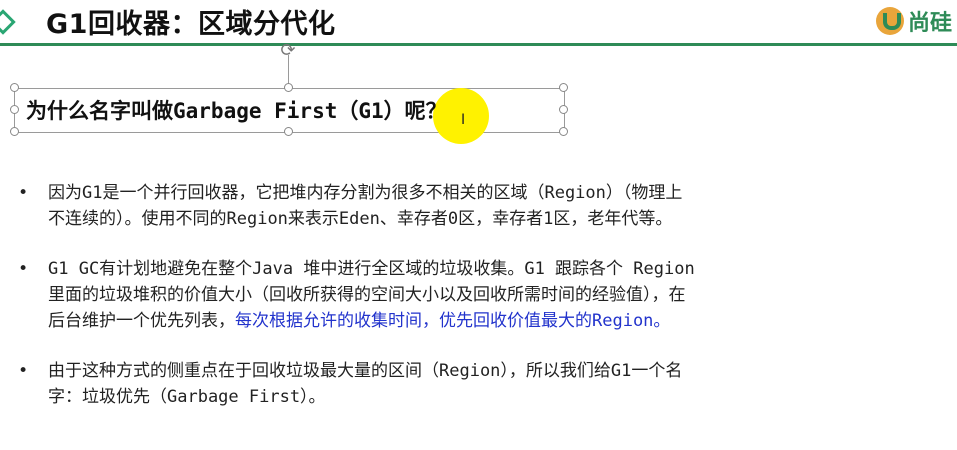  Describe the element at coordinates (563, 109) in the screenshot. I see `resize-handle-right` at that location.